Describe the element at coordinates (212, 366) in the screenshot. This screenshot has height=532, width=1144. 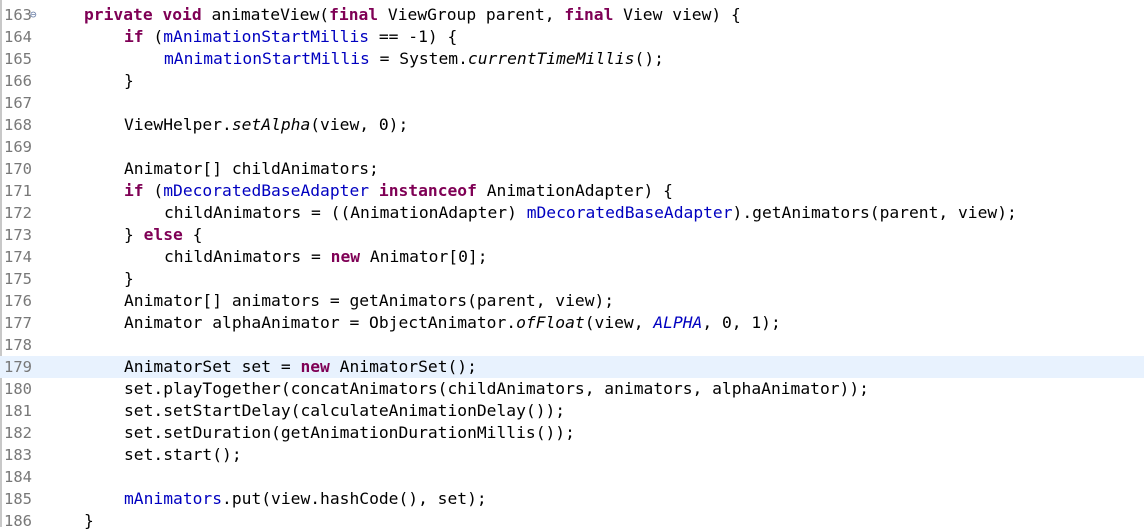
I see `code-token: AnimatorSet set =` at that location.